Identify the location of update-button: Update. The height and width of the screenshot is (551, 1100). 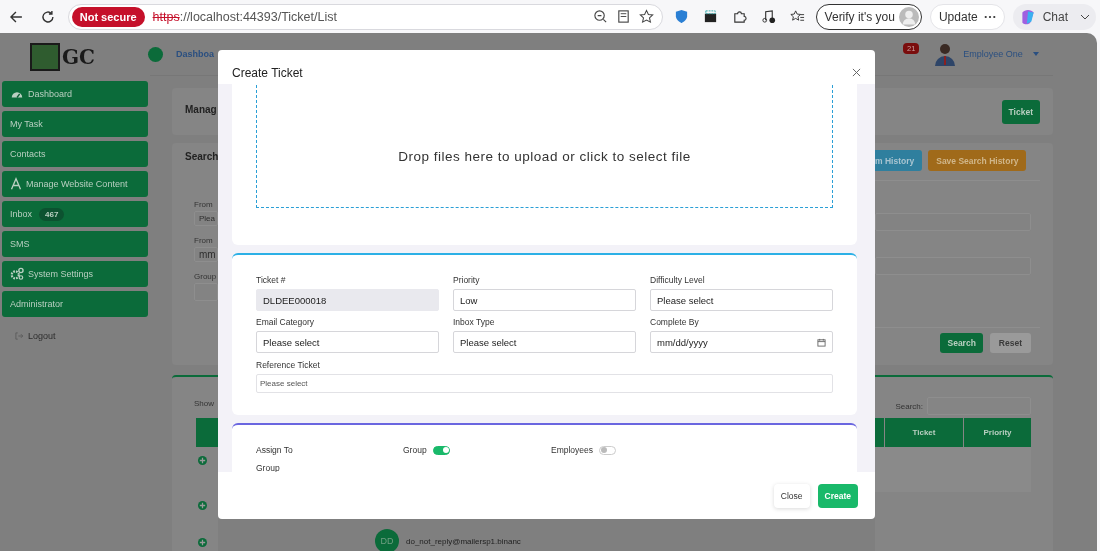
(967, 16).